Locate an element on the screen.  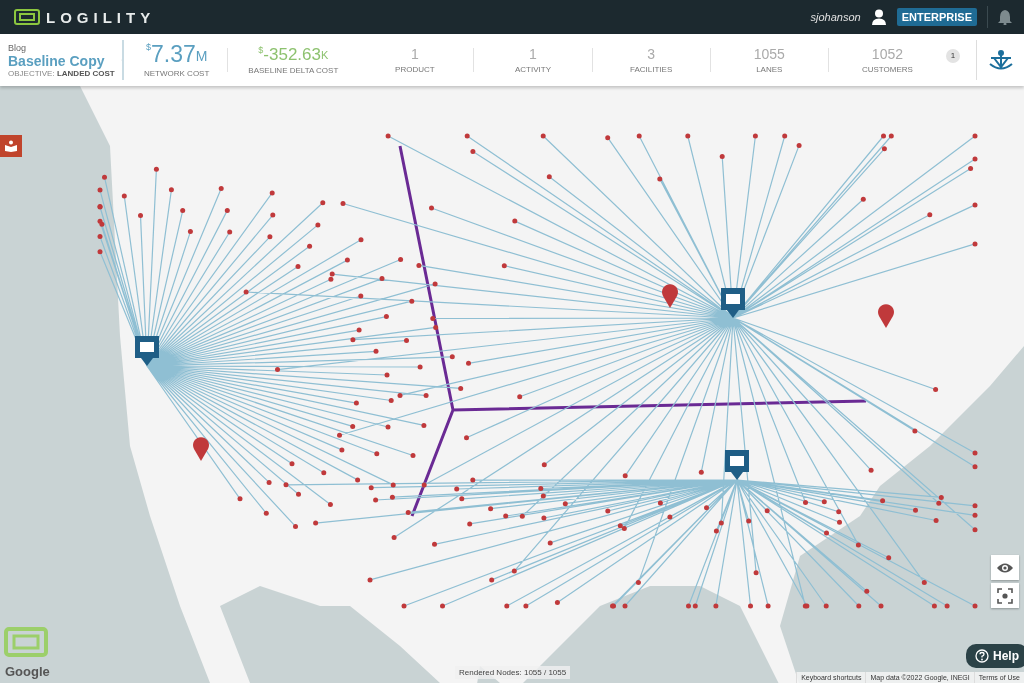
logo-text: LOGILITY is located at coordinates (101, 17).